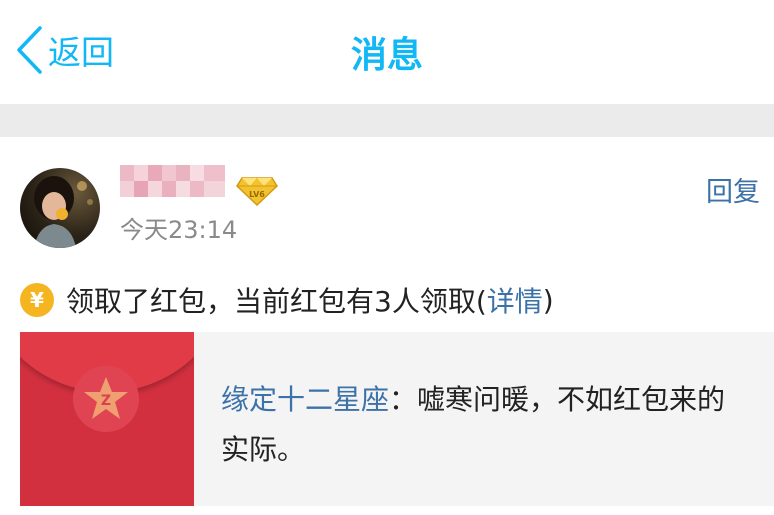 The height and width of the screenshot is (515, 774). Describe the element at coordinates (305, 399) in the screenshot. I see `sender-name: 缘定十二星座` at that location.